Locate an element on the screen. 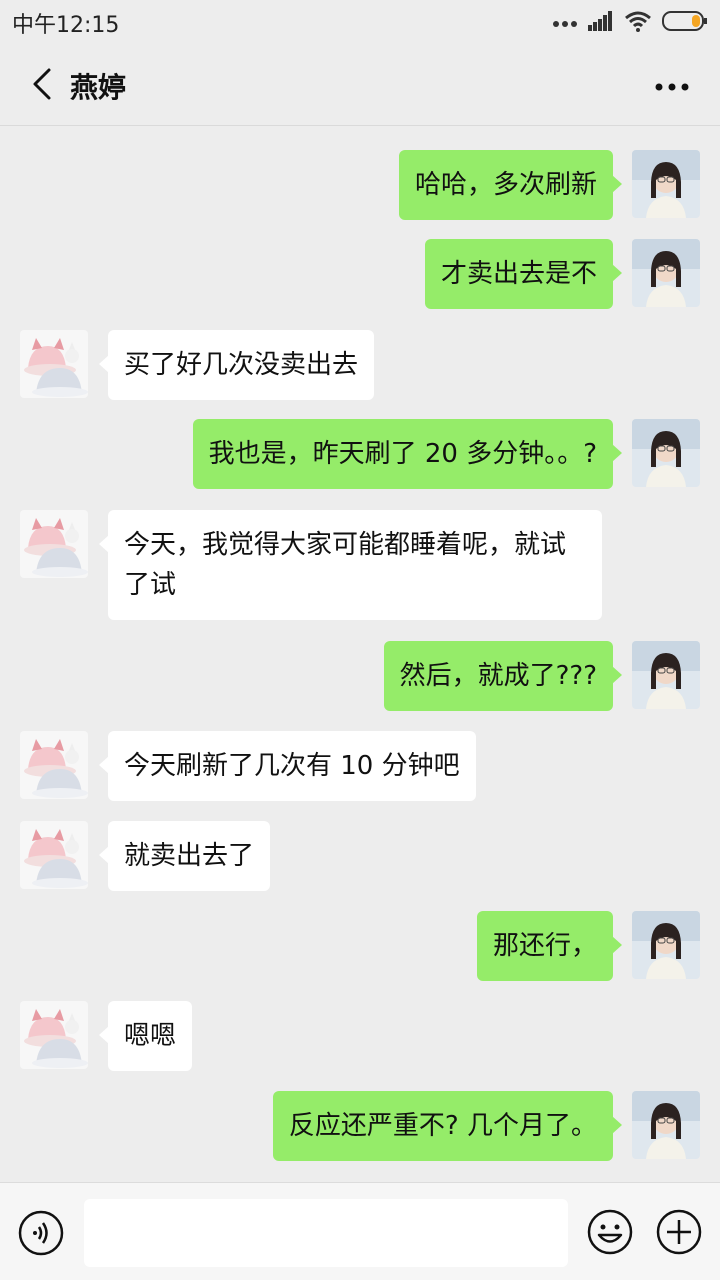 Image resolution: width=720 pixels, height=1280 pixels. status-bar: 中午12:15 is located at coordinates (360, 23).